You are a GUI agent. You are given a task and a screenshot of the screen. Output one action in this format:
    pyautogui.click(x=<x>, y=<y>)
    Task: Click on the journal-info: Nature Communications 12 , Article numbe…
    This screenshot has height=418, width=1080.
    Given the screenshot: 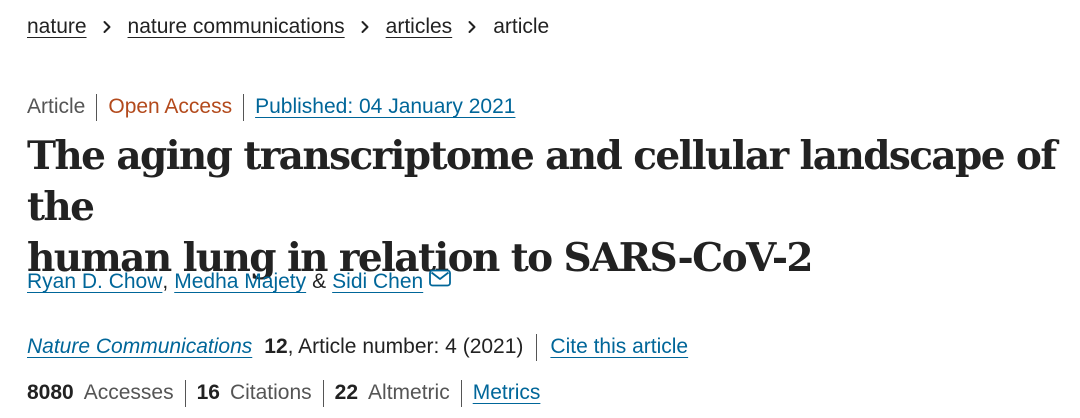 What is the action you would take?
    pyautogui.click(x=357, y=347)
    